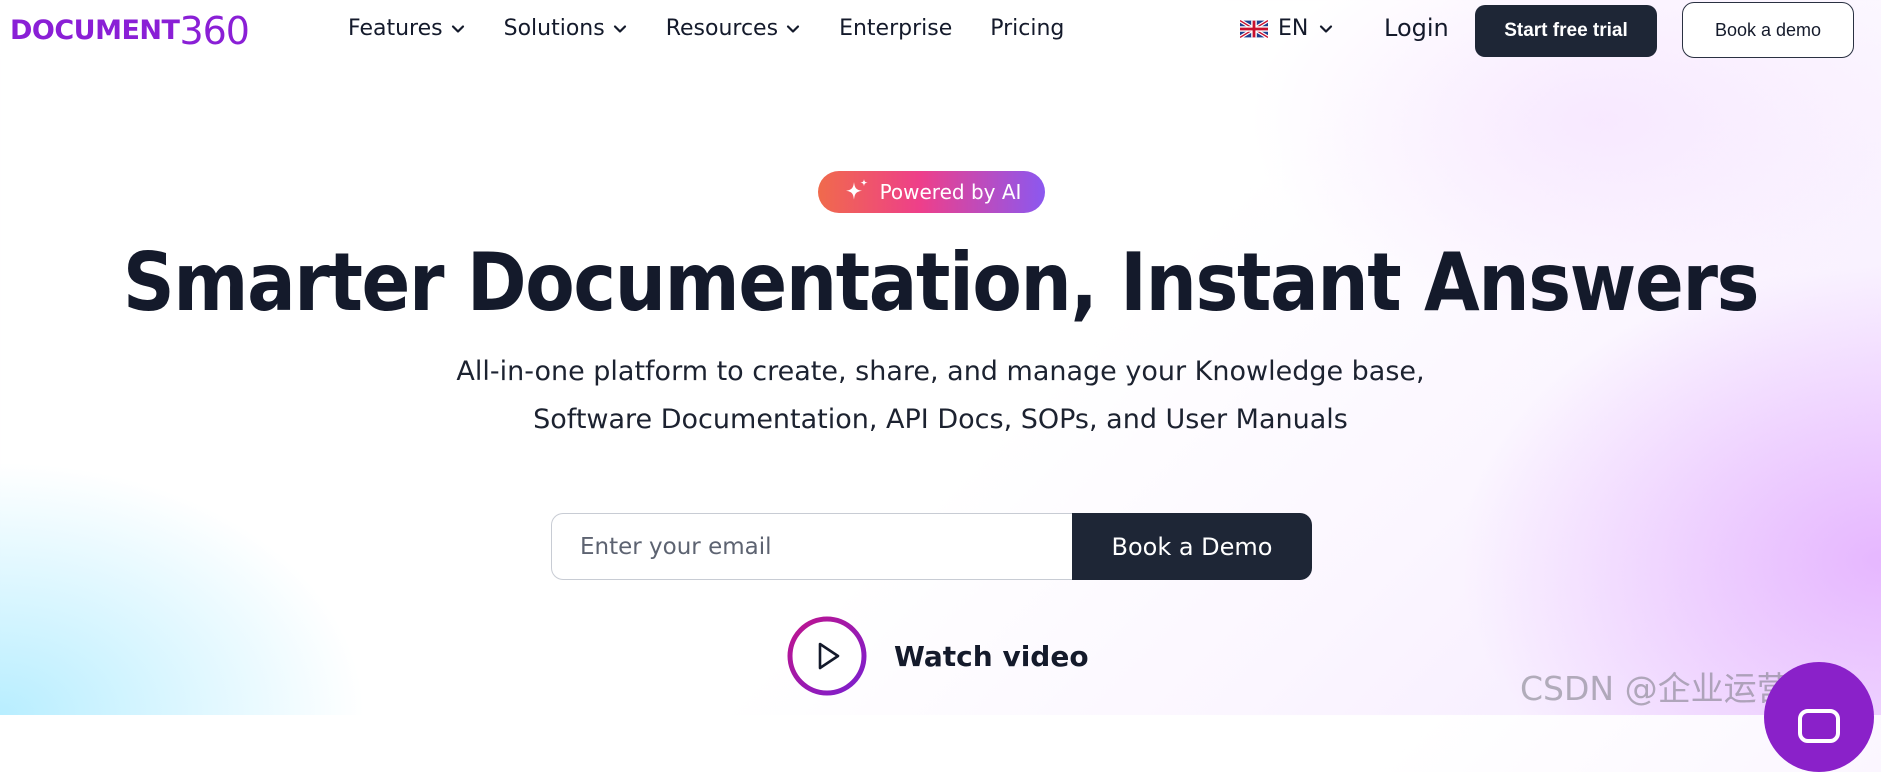 The image size is (1881, 772). I want to click on chat-widget-button, so click(1819, 717).